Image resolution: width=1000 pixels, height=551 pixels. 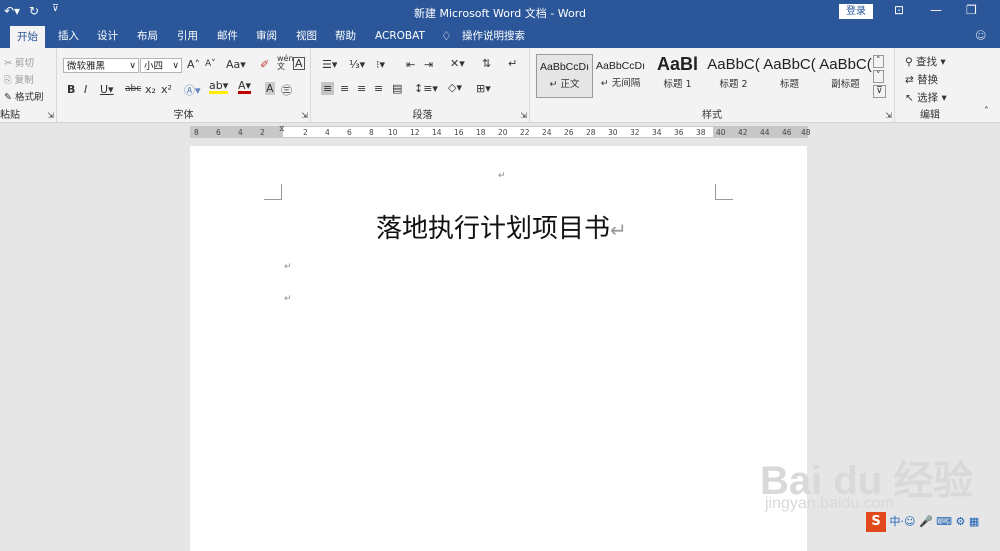 What do you see at coordinates (493, 36) in the screenshot?
I see `tell-me-search: 操作说明搜索` at bounding box center [493, 36].